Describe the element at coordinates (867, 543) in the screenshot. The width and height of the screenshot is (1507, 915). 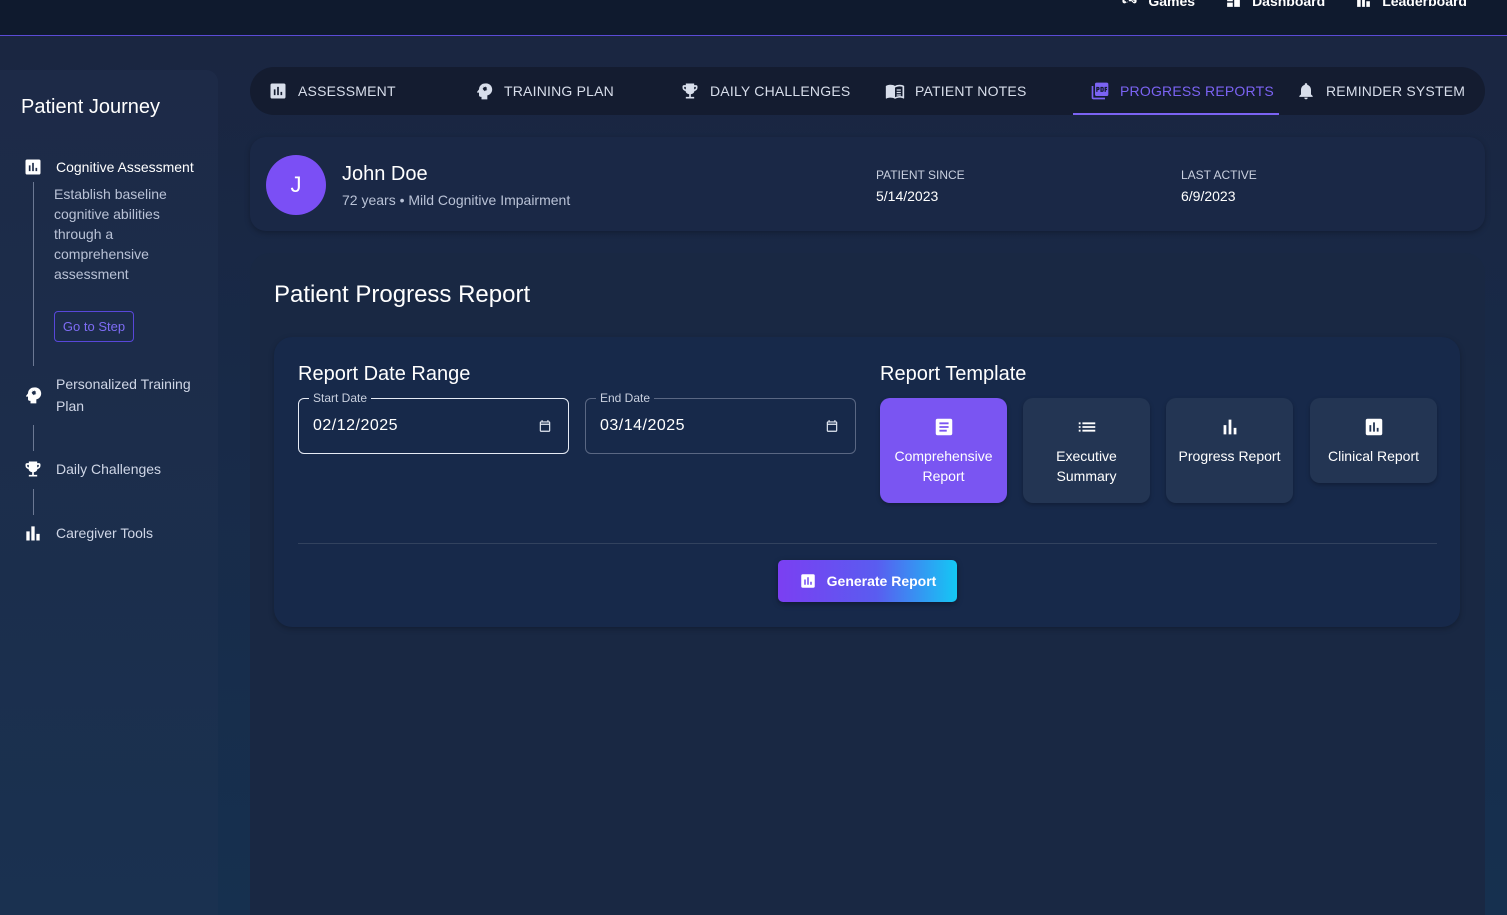
I see `divider` at that location.